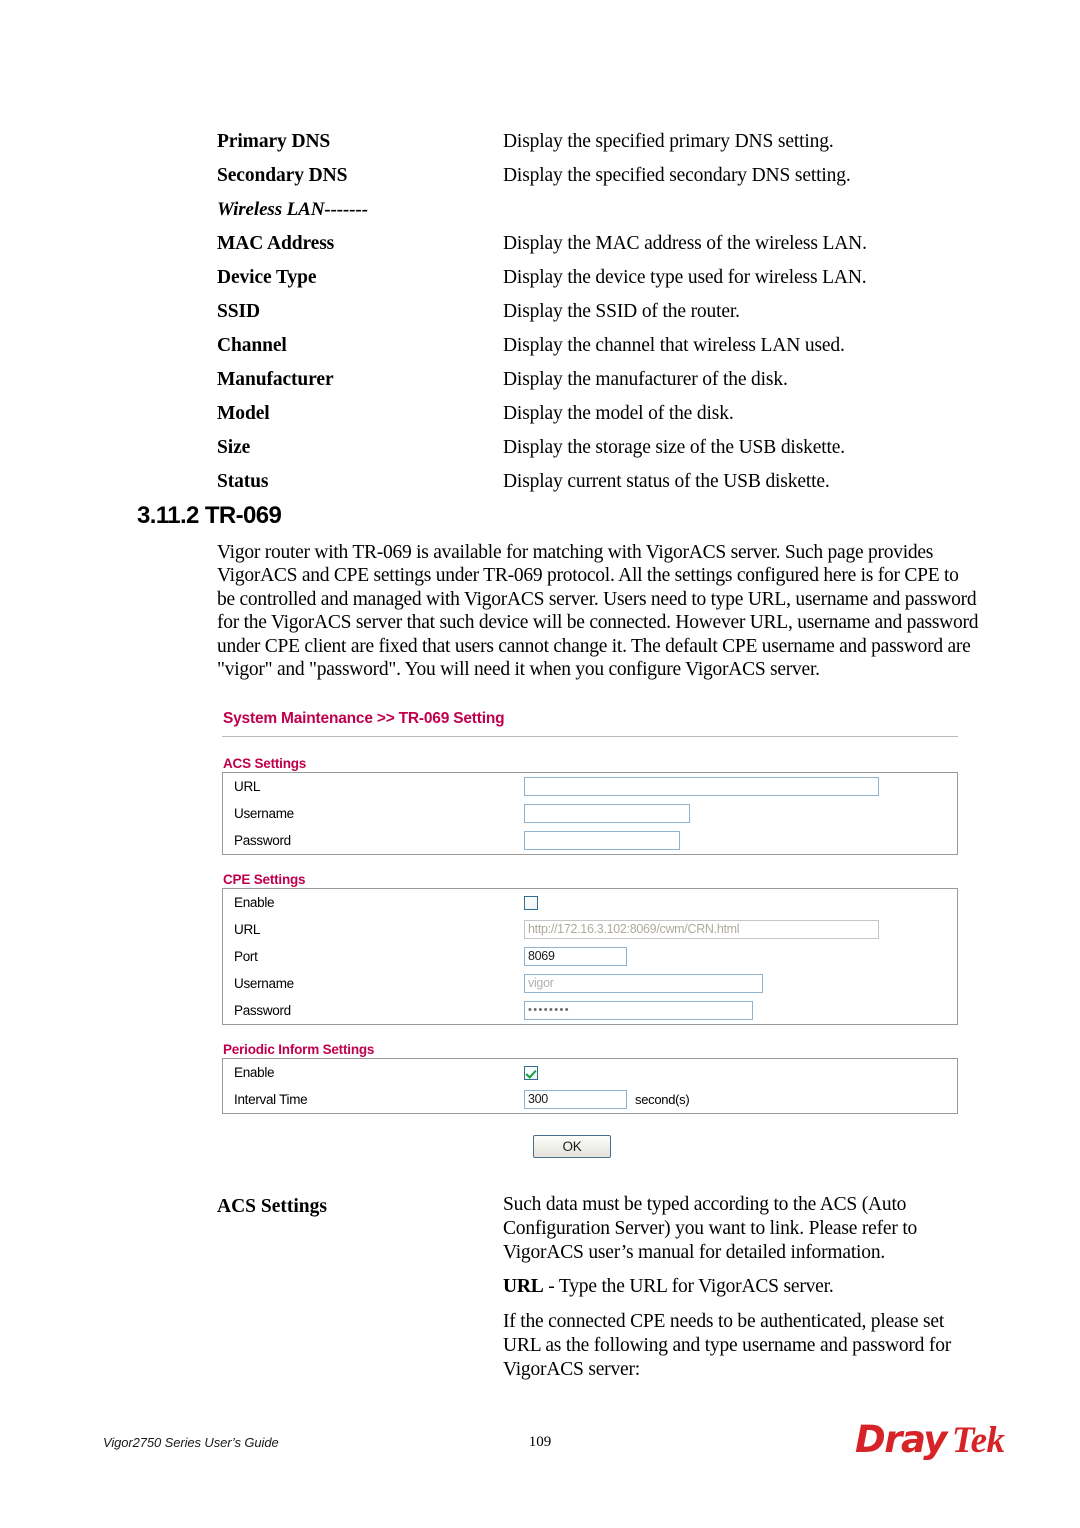 The height and width of the screenshot is (1528, 1080). I want to click on acs-username-input, so click(607, 813).